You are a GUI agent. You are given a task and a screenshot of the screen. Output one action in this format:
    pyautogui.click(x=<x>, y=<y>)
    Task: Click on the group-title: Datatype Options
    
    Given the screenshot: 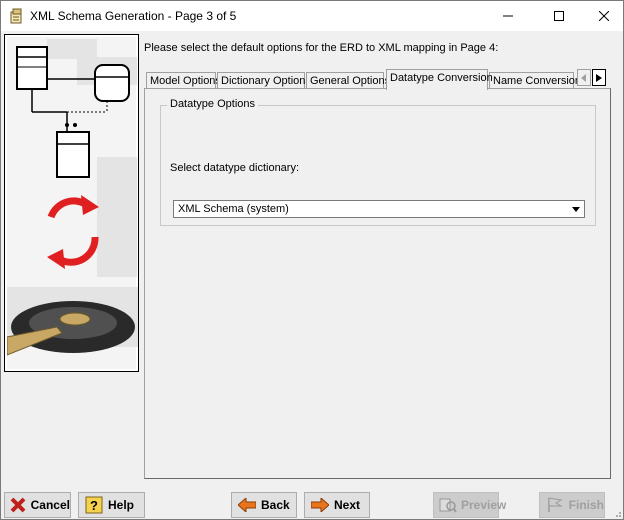 What is the action you would take?
    pyautogui.click(x=212, y=104)
    